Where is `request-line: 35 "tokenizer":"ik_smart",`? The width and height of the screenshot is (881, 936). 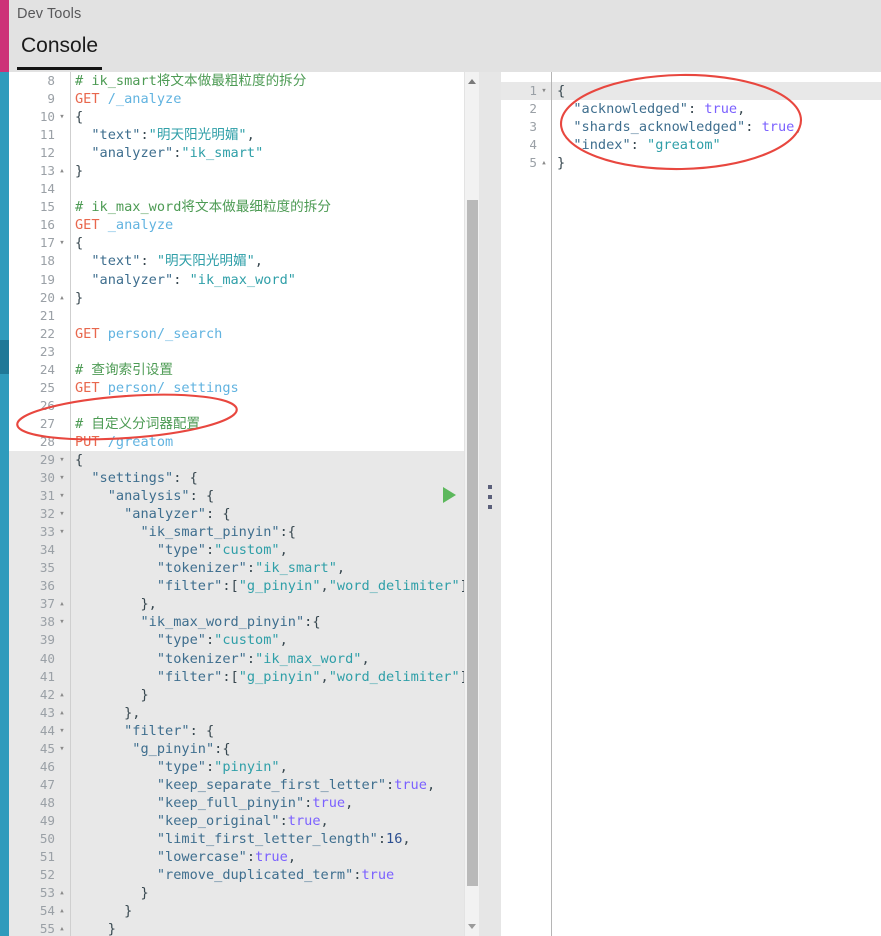 request-line: 35 "tokenizer":"ik_smart", is located at coordinates (236, 568).